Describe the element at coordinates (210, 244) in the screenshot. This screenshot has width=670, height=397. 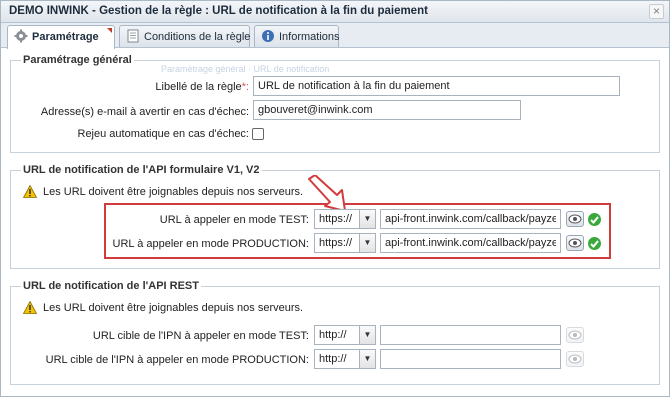
I see `prod-url-label: URL à appeler en mode PRODUCTION:` at that location.